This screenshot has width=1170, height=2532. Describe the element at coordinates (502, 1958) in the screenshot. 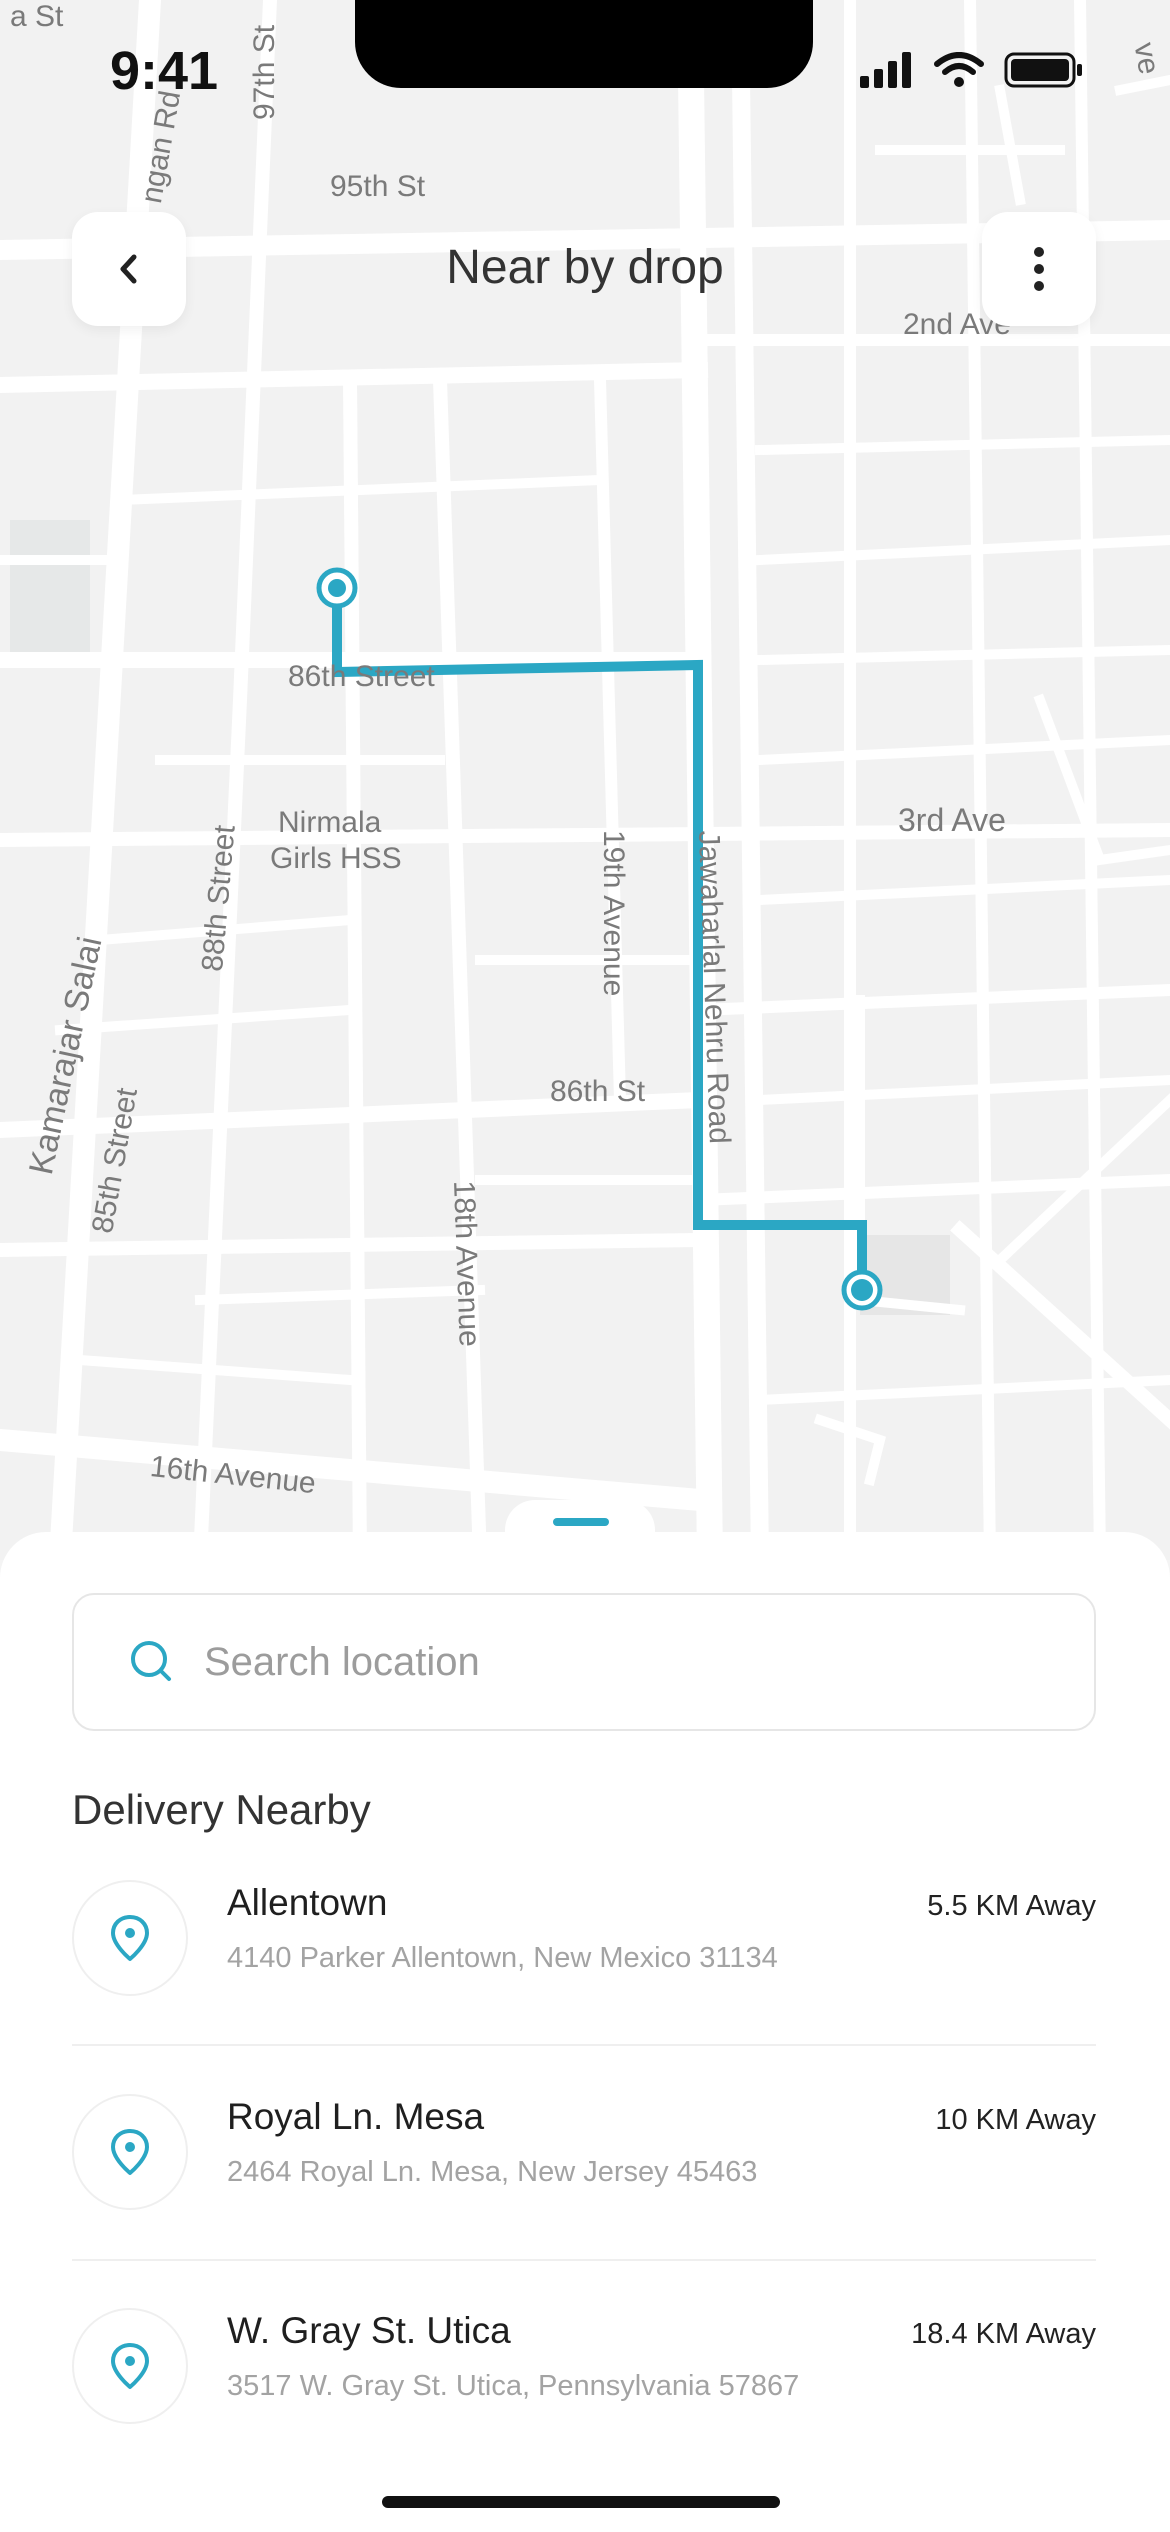

I see `delivery-address: 4140 Parker Allentown, New Mexico 31134` at that location.